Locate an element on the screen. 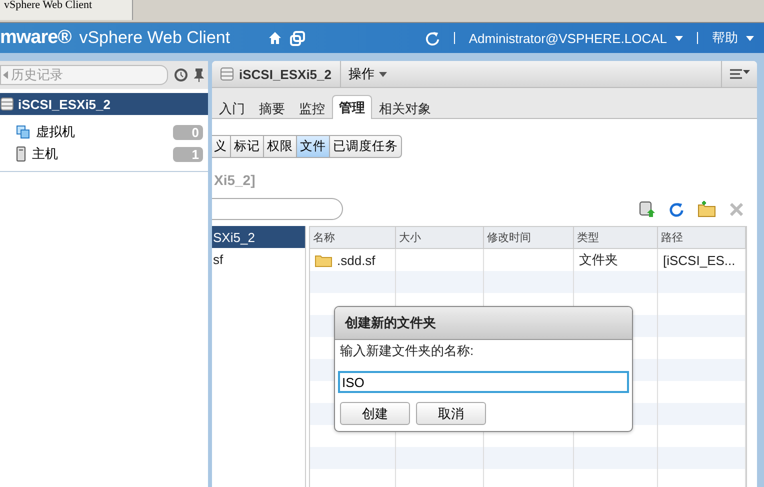 The image size is (764, 487). browser-tab-title: vSphere Web Client is located at coordinates (67, 10).